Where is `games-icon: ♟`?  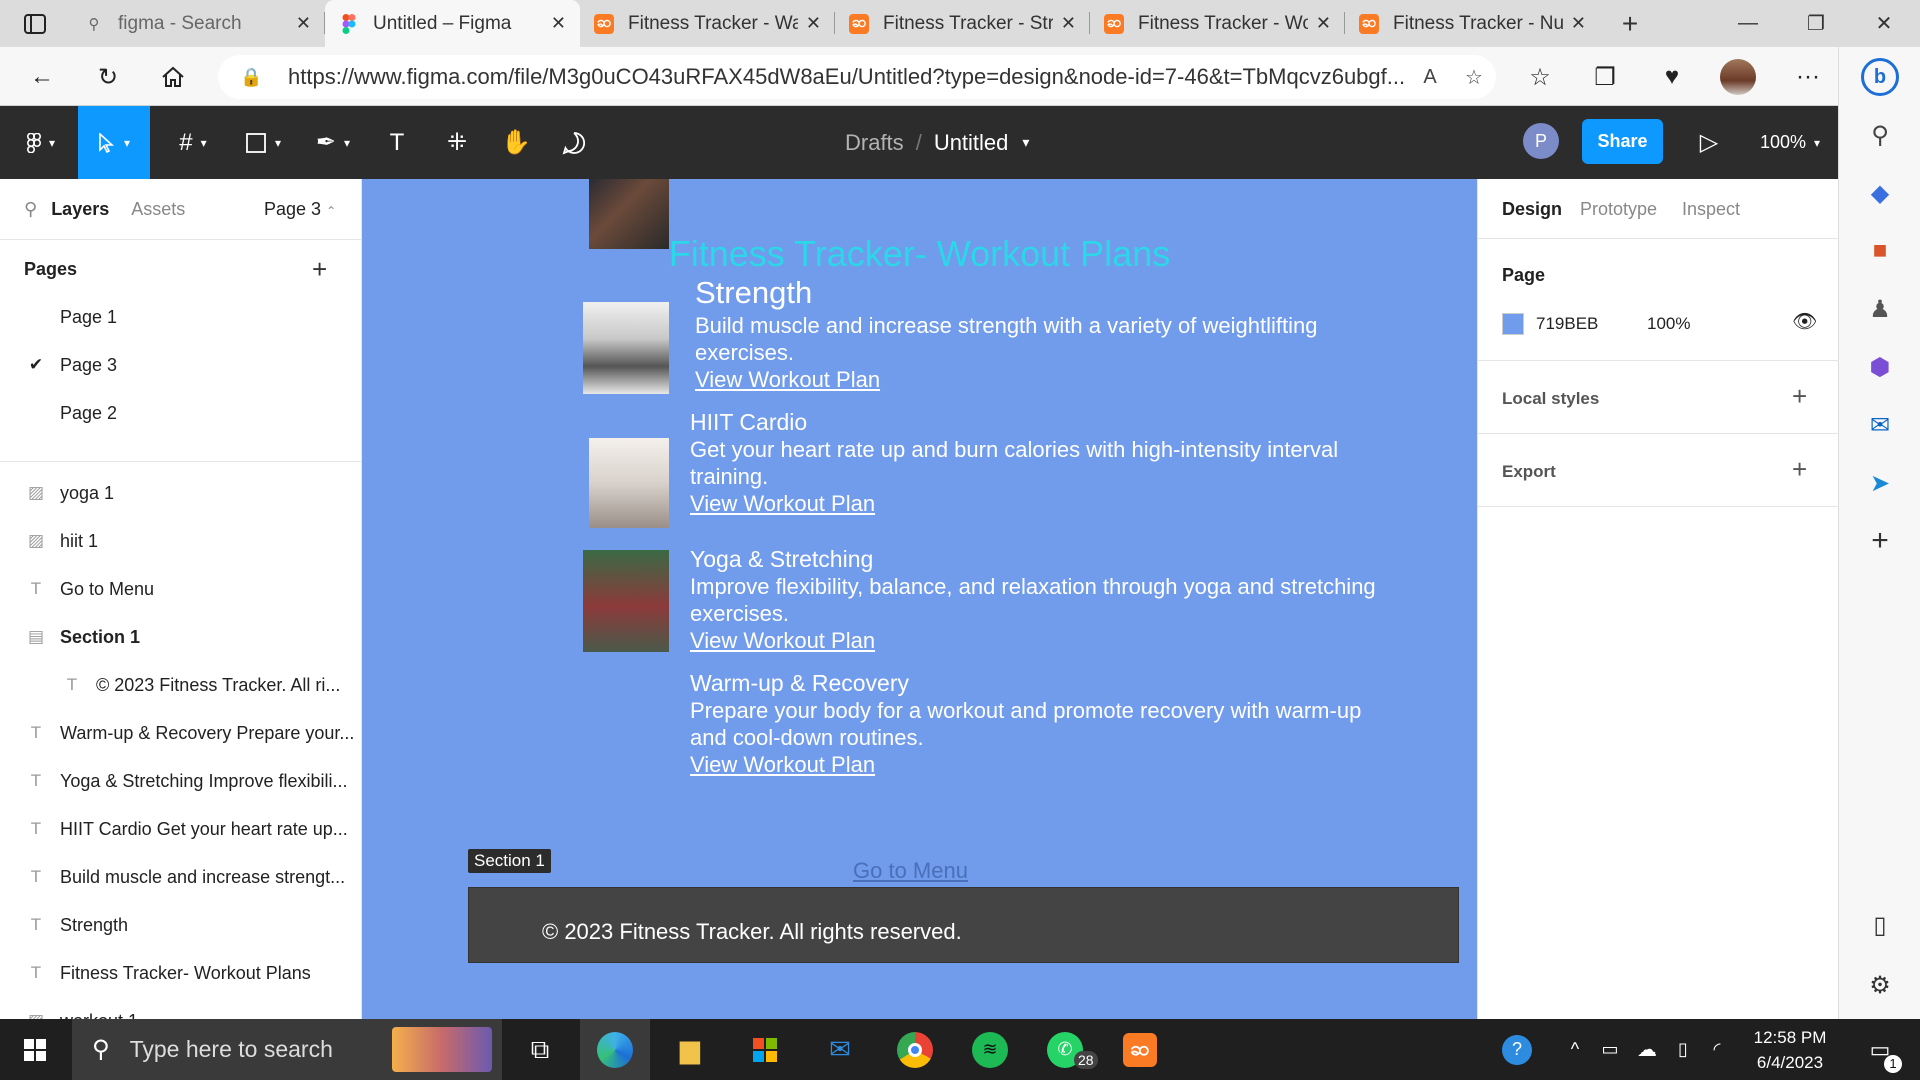 games-icon: ♟ is located at coordinates (1880, 309).